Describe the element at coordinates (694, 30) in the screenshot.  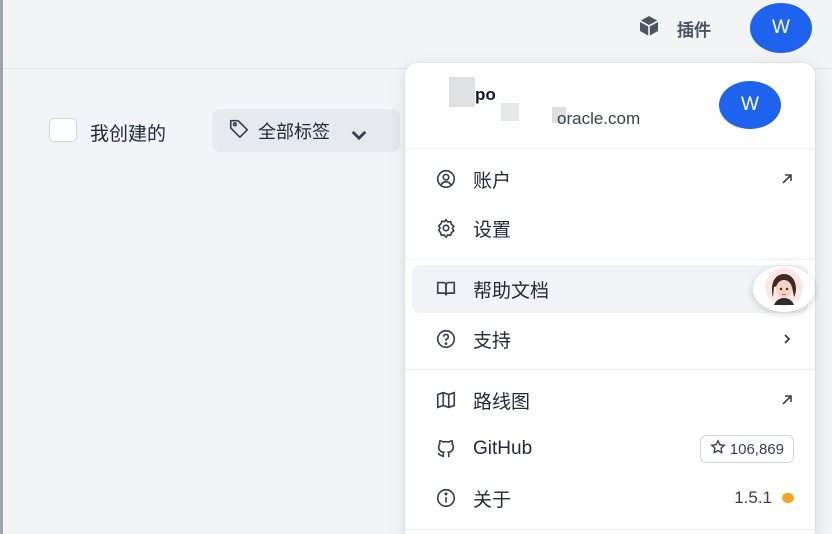
I see `plugins-label: 插件` at that location.